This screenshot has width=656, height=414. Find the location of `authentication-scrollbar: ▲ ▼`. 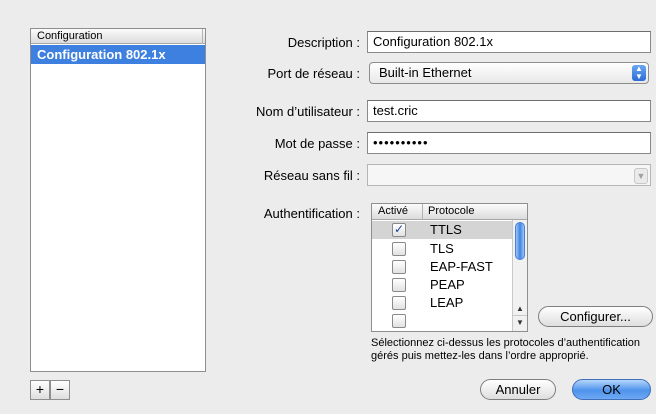

authentication-scrollbar: ▲ ▼ is located at coordinates (519, 275).